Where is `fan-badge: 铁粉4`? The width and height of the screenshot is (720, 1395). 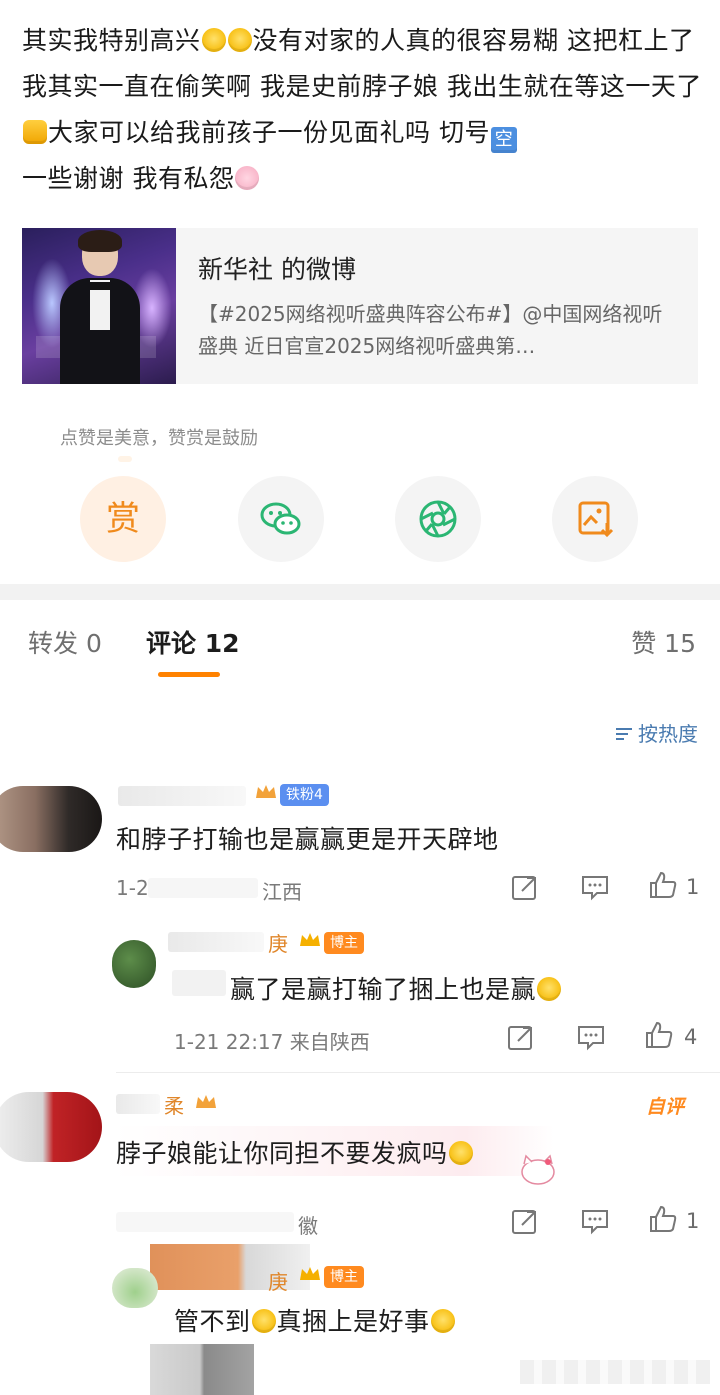 fan-badge: 铁粉4 is located at coordinates (304, 795).